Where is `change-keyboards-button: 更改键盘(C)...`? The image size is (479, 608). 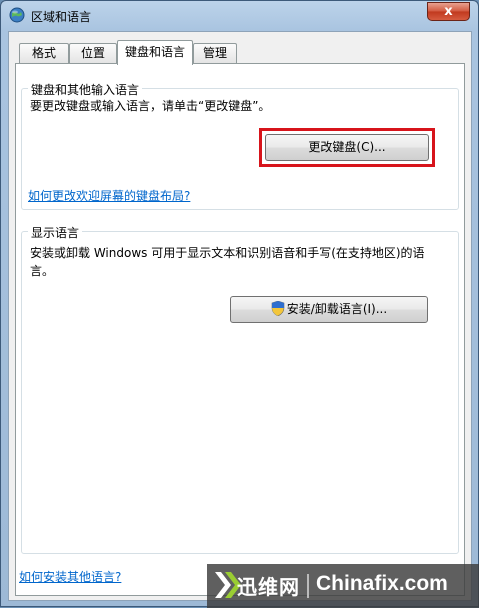 change-keyboards-button: 更改键盘(C)... is located at coordinates (347, 147).